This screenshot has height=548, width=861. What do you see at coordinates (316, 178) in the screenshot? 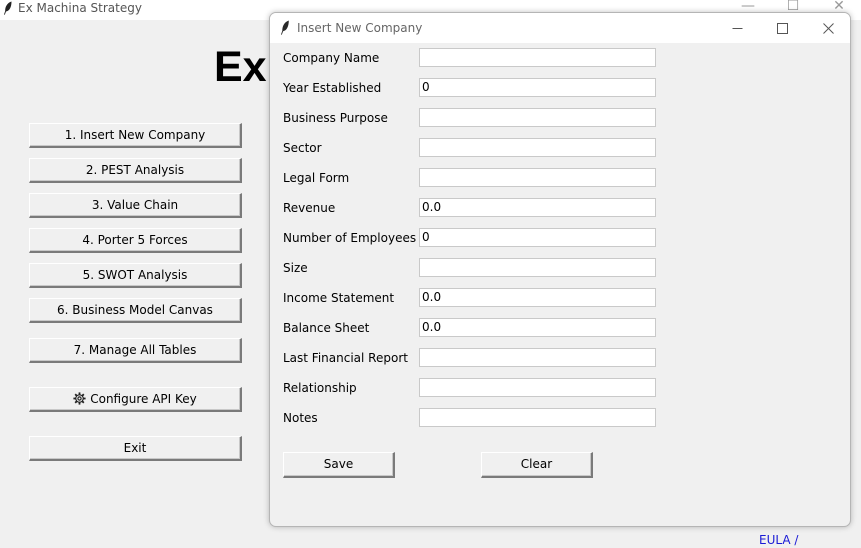
I see `legal-form-label: Legal Form` at bounding box center [316, 178].